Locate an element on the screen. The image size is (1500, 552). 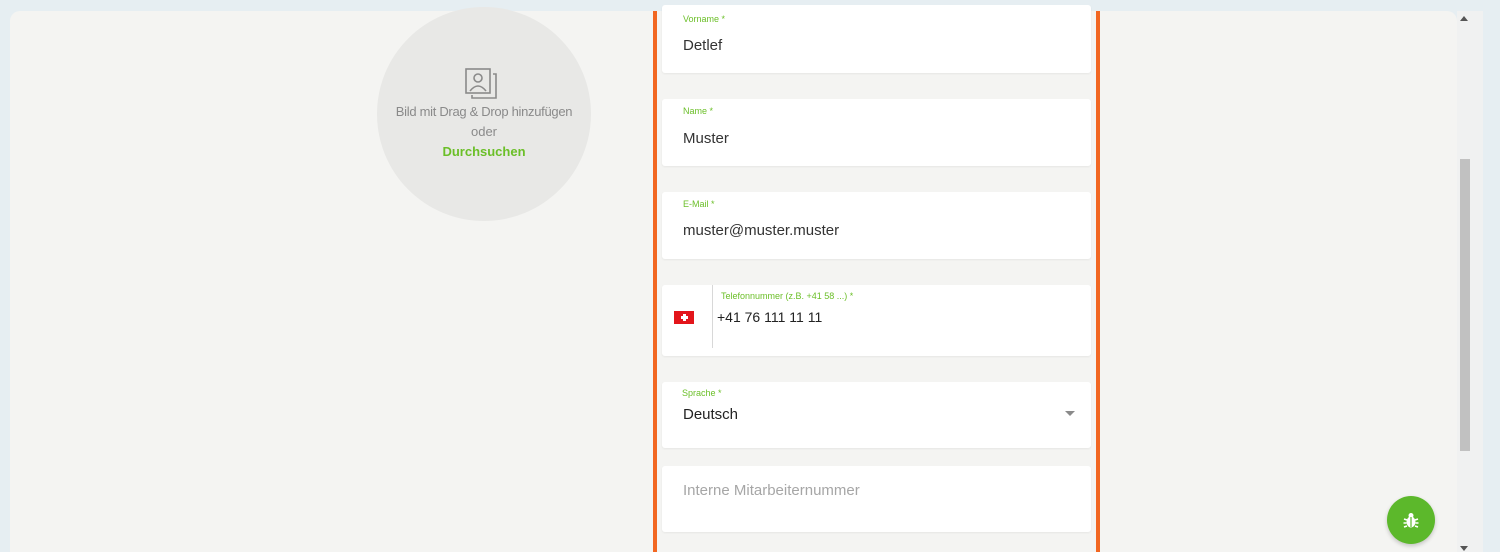
lastname-field: Name * Muster is located at coordinates (876, 132).